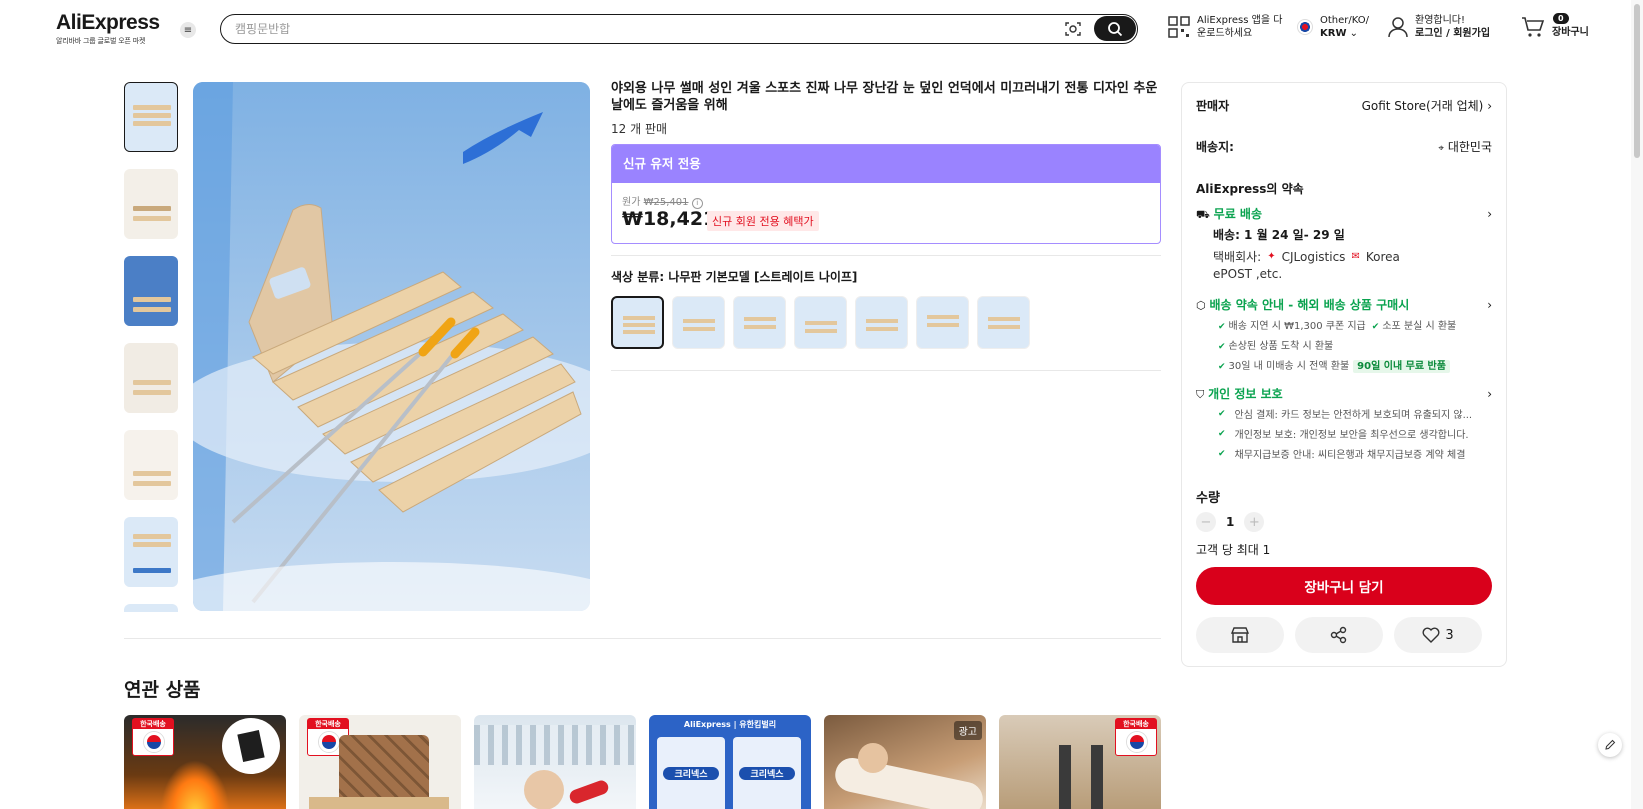 The height and width of the screenshot is (809, 1643). I want to click on scrollbar-thumb, so click(1637, 81).